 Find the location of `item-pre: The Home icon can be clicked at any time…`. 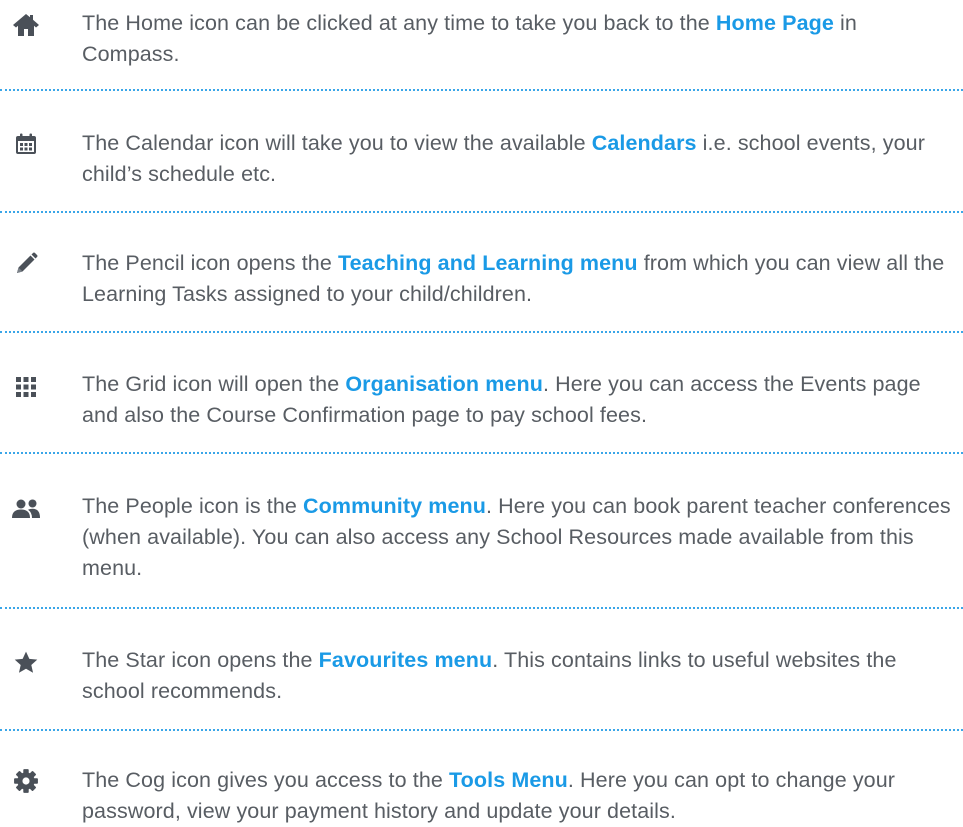

item-pre: The Home icon can be clicked at any time… is located at coordinates (399, 23).